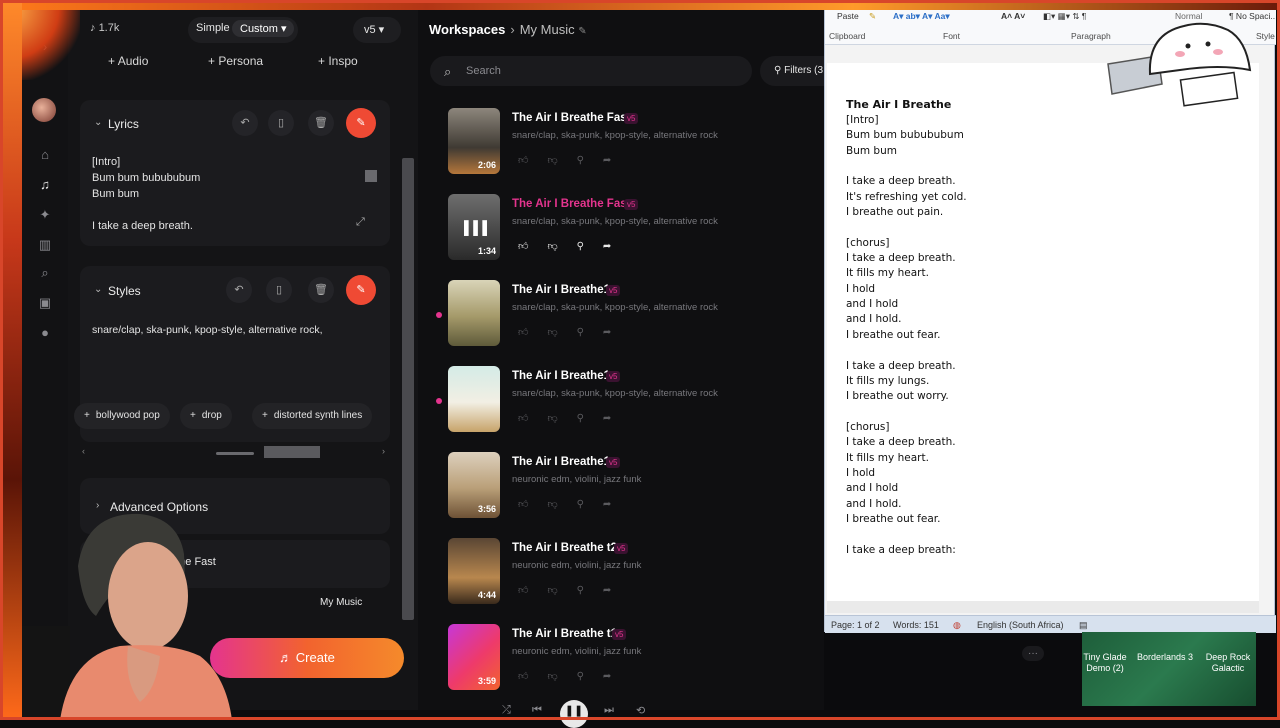 This screenshot has width=1280, height=728. What do you see at coordinates (506, 710) in the screenshot?
I see `shuffle-icon: ⤮` at bounding box center [506, 710].